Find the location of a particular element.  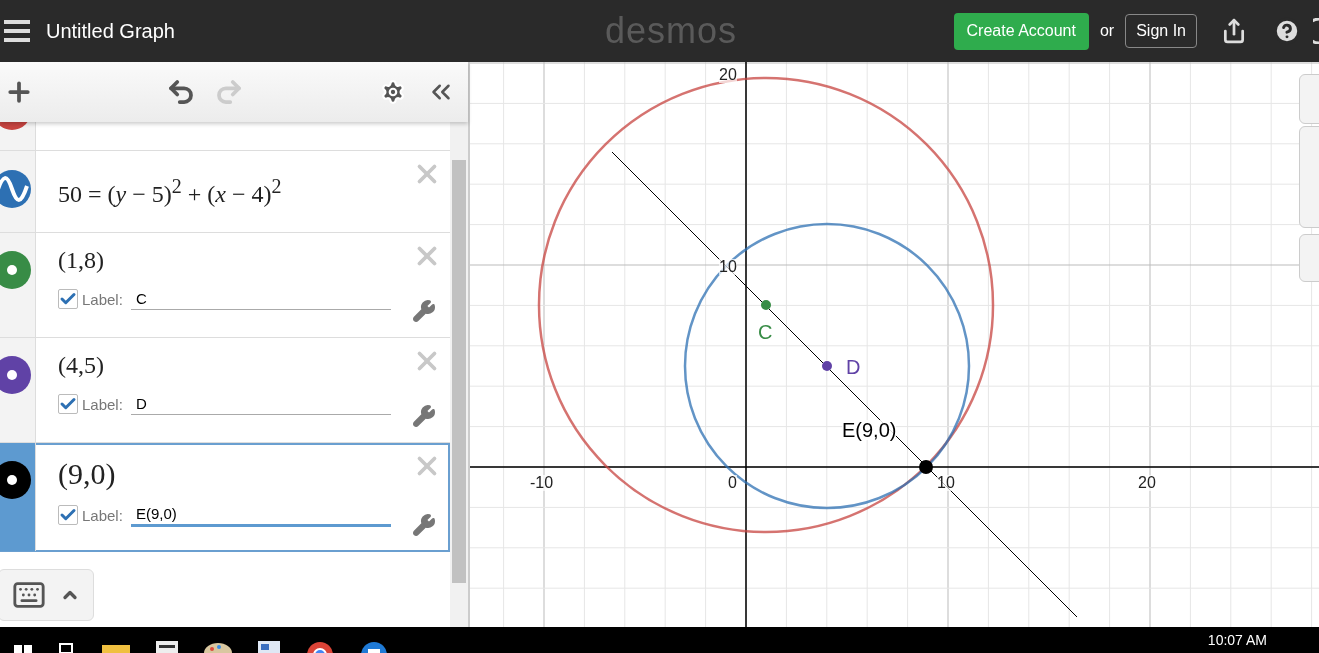

windows-icon is located at coordinates (23, 648).